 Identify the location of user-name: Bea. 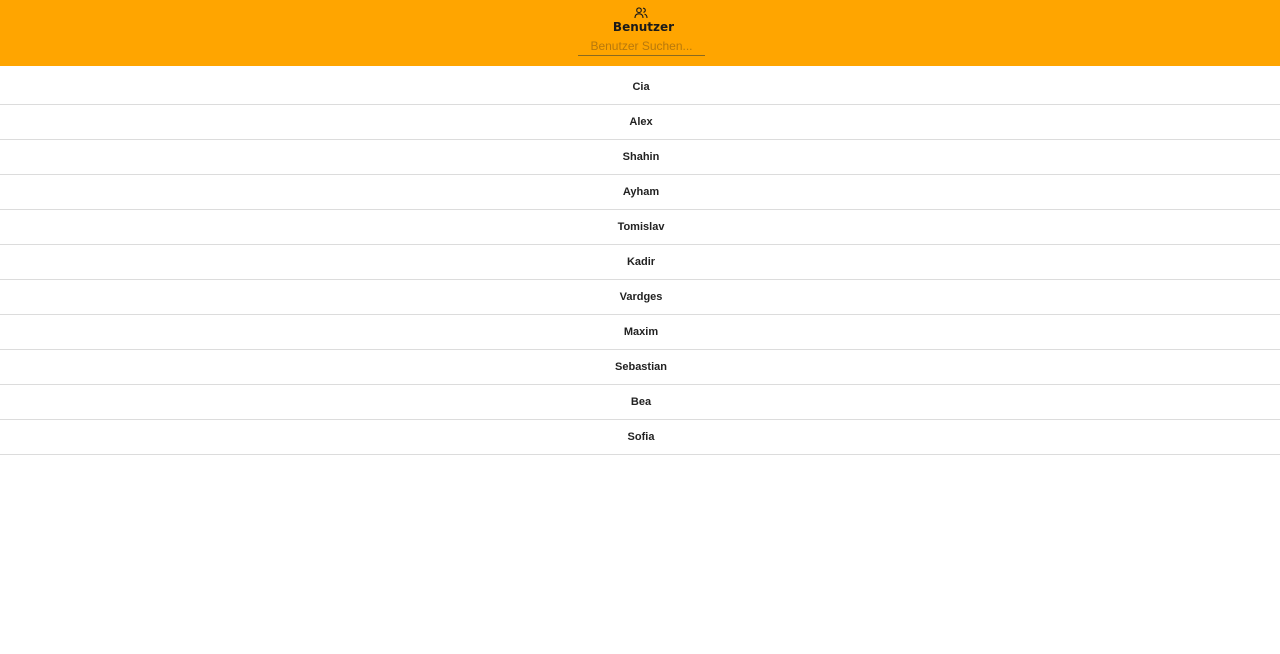
(641, 402).